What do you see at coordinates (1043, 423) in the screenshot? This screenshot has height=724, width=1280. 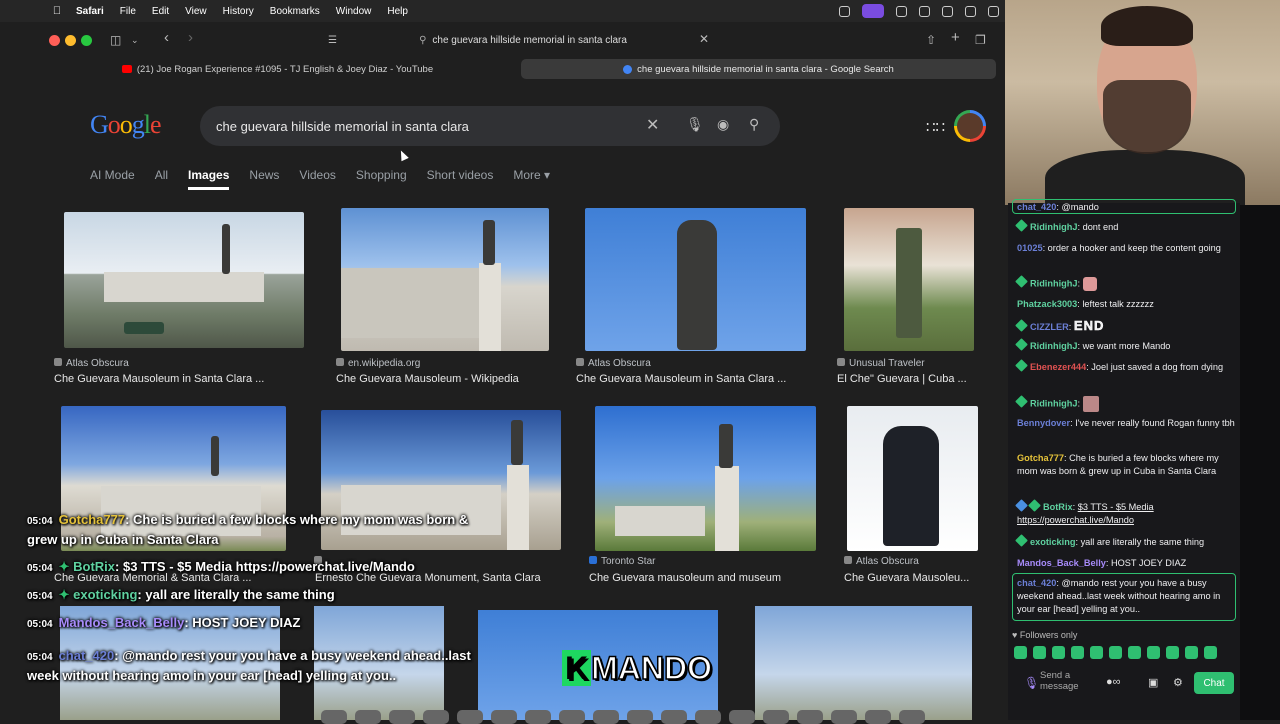 I see `chat-user: Bennydover` at bounding box center [1043, 423].